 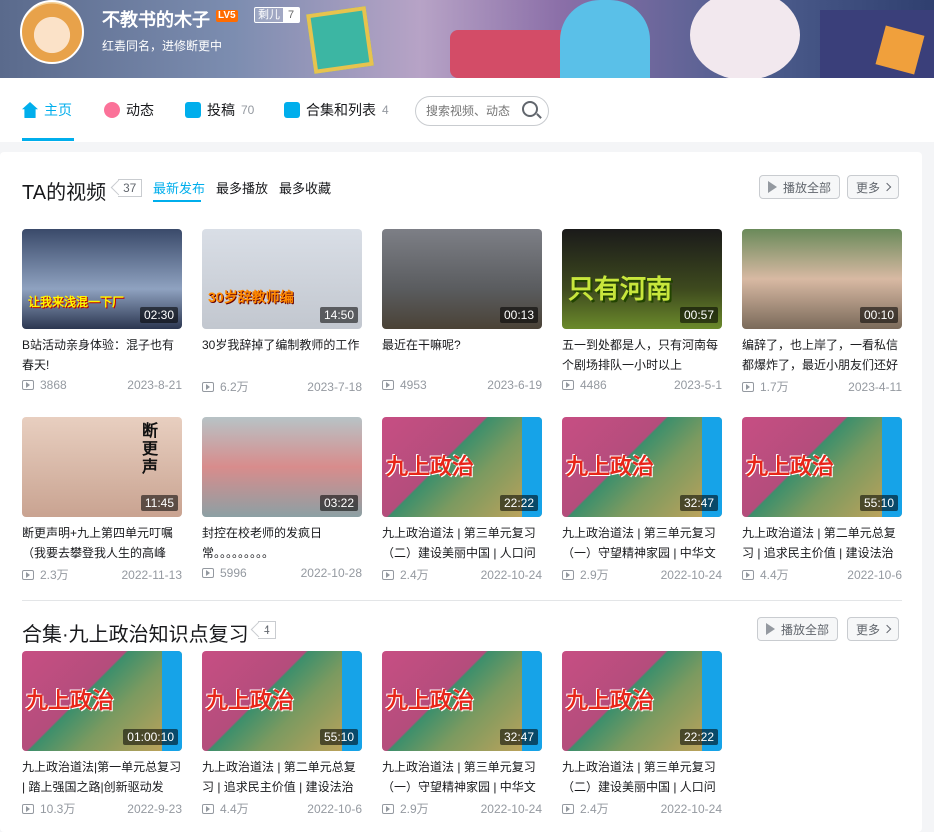 I want to click on banner-decoration, so click(x=510, y=54).